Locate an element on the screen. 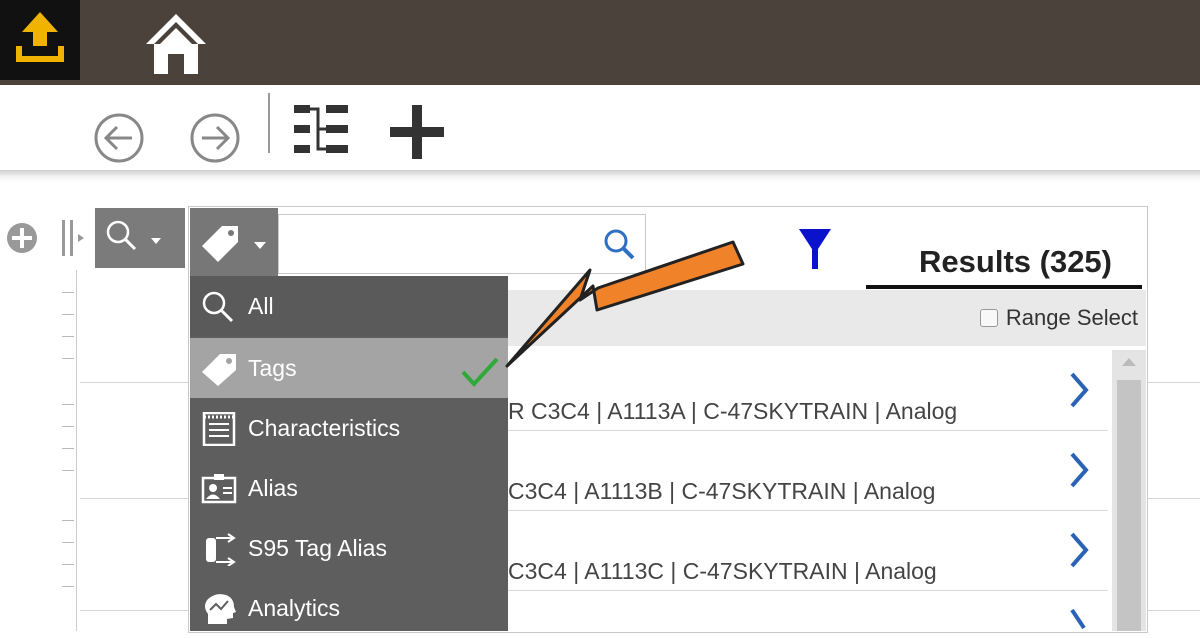 The width and height of the screenshot is (1200, 638). home-icon is located at coordinates (176, 44).